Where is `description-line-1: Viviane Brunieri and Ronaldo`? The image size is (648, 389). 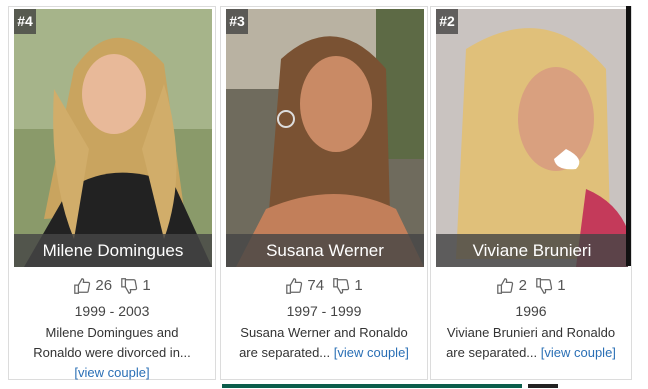
description-line-1: Viviane Brunieri and Ronaldo is located at coordinates (531, 332).